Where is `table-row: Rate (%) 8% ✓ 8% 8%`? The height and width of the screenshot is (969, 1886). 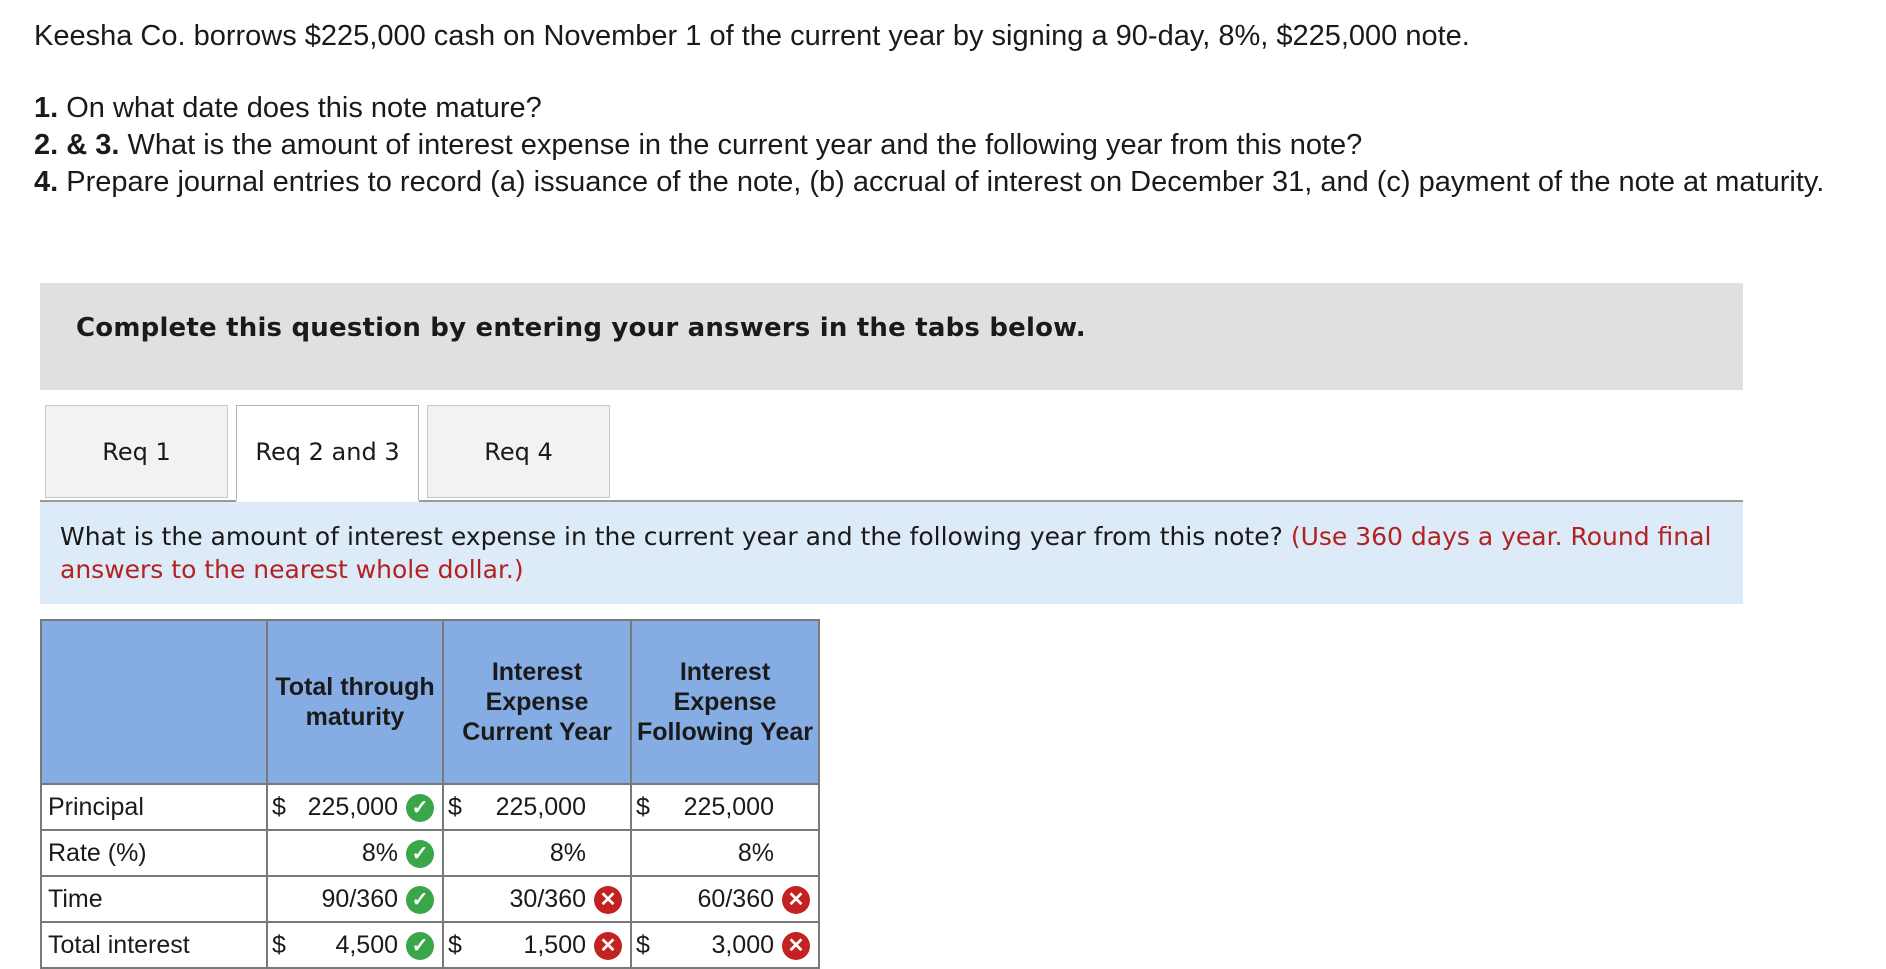 table-row: Rate (%) 8% ✓ 8% 8% is located at coordinates (430, 853).